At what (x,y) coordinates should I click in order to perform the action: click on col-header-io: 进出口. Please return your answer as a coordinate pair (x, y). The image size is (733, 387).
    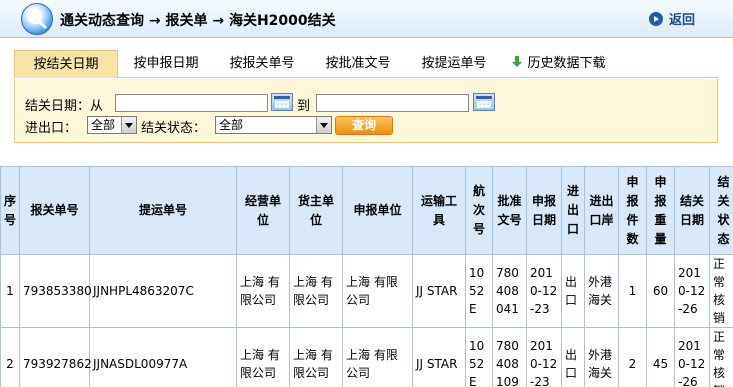
    Looking at the image, I should click on (573, 210).